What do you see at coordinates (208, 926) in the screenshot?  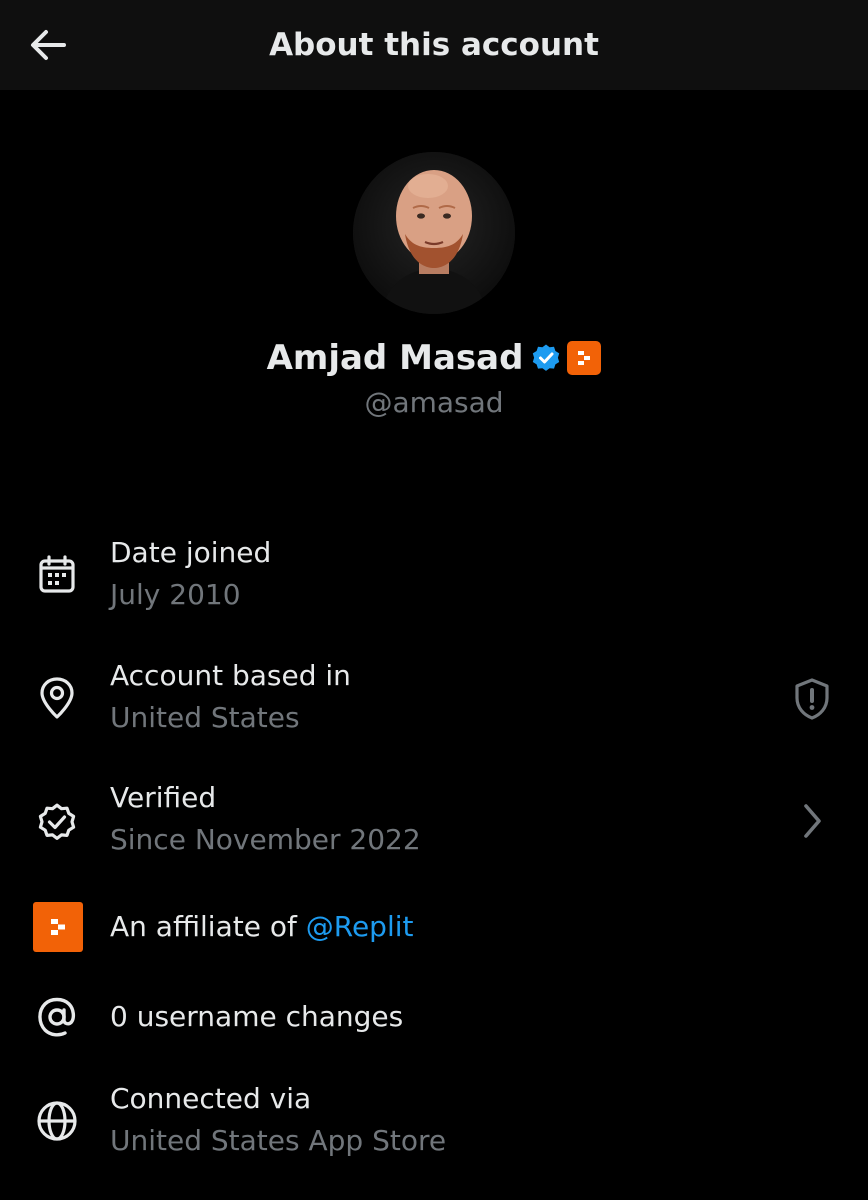 I see `affiliate-prefix: An affiliate of` at bounding box center [208, 926].